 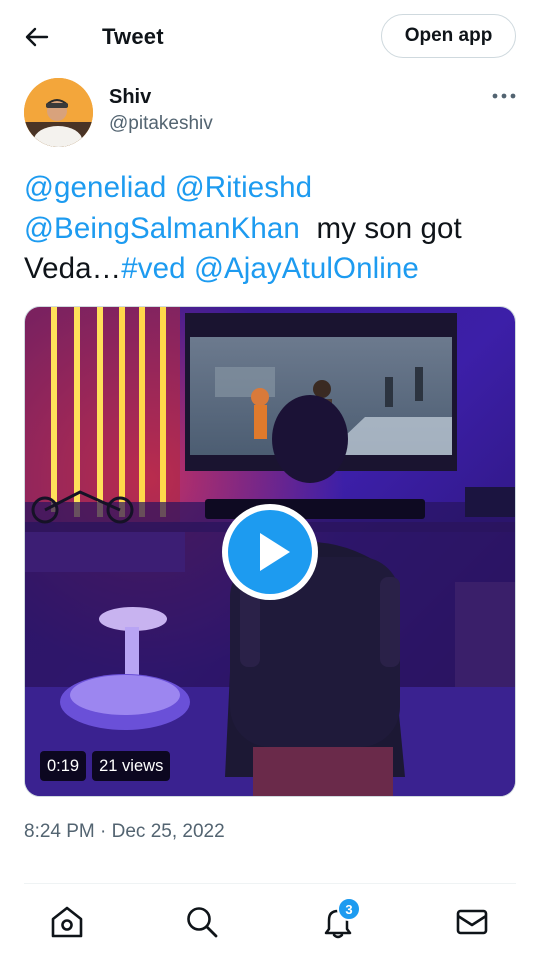 I want to click on tweet-timestamp: 8:24 PM · Dec 25, 2022, so click(x=124, y=832).